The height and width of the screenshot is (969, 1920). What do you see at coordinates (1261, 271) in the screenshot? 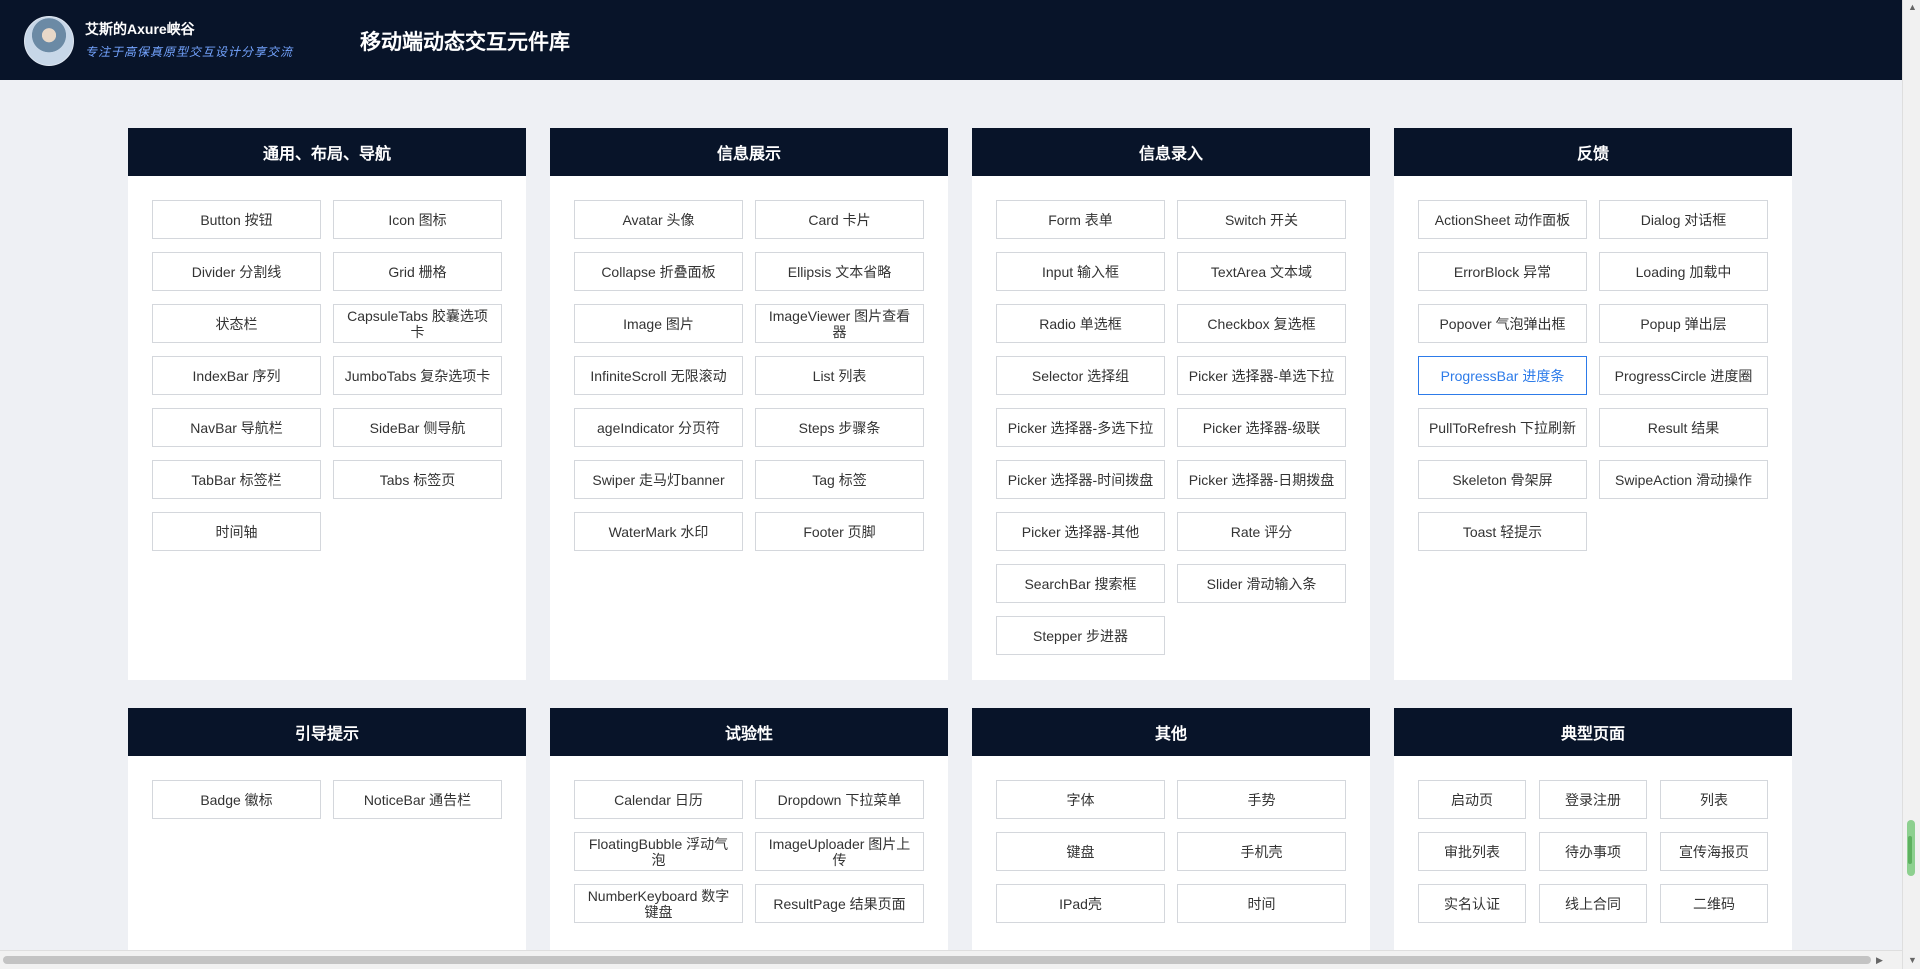
I see `component-button: TextArea 文本域` at bounding box center [1261, 271].